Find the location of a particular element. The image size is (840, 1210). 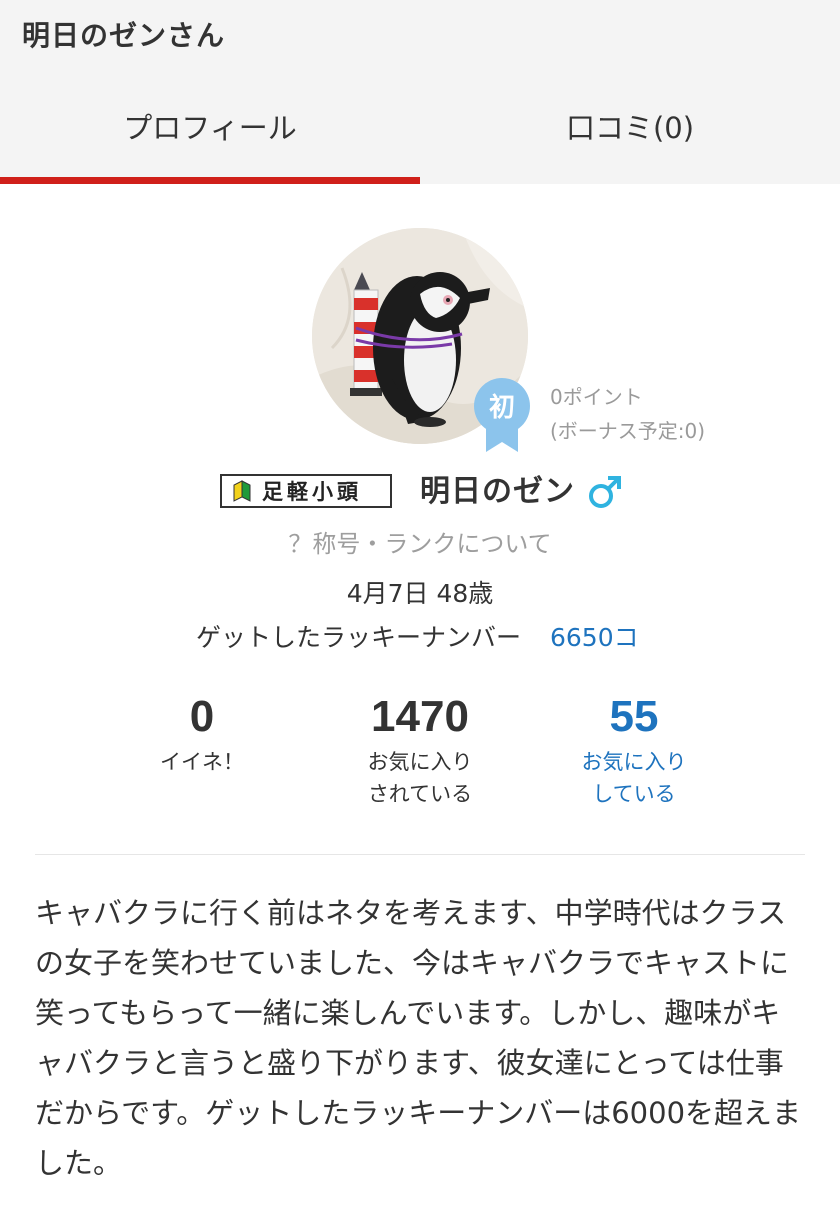

tab-profile: プロフィール is located at coordinates (210, 144).